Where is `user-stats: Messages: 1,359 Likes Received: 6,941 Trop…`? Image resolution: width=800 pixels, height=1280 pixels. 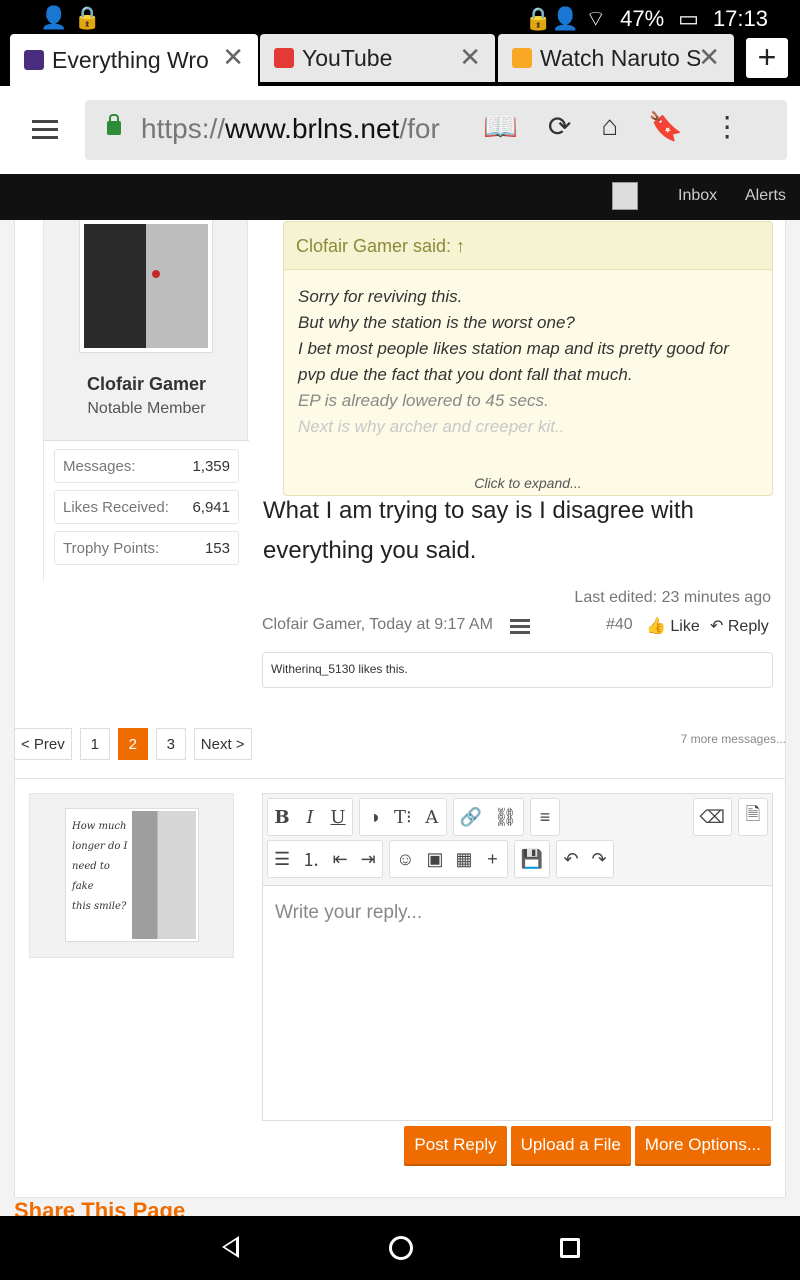
user-stats: Messages: 1,359 Likes Received: 6,941 Trop… is located at coordinates (146, 511).